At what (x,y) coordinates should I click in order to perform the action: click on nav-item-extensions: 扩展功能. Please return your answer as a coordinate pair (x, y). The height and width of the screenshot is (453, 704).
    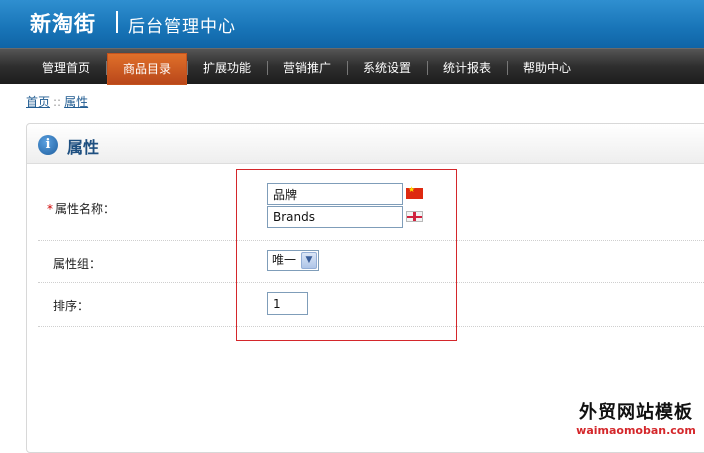
    Looking at the image, I should click on (227, 69).